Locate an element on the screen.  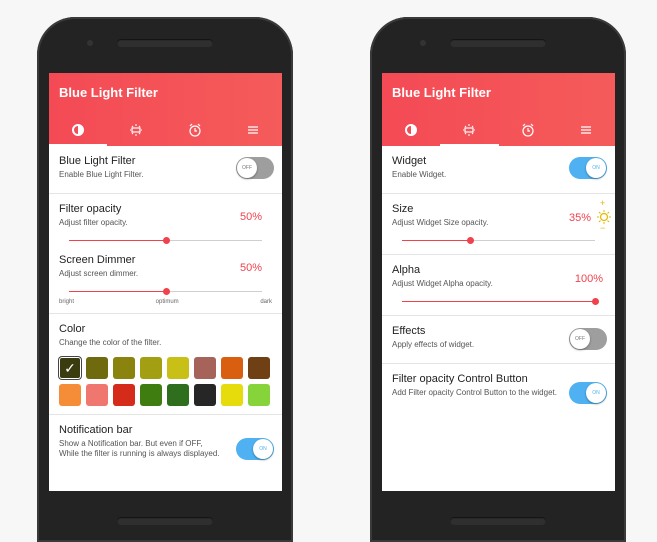
dimmer-scale: bright optimum dark is located at coordinates (165, 302).